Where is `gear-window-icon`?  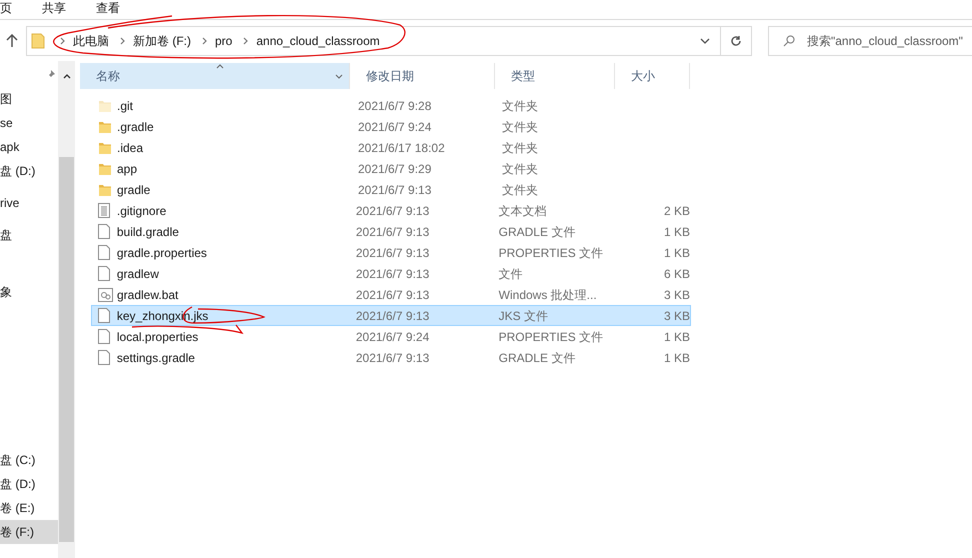
gear-window-icon is located at coordinates (105, 295).